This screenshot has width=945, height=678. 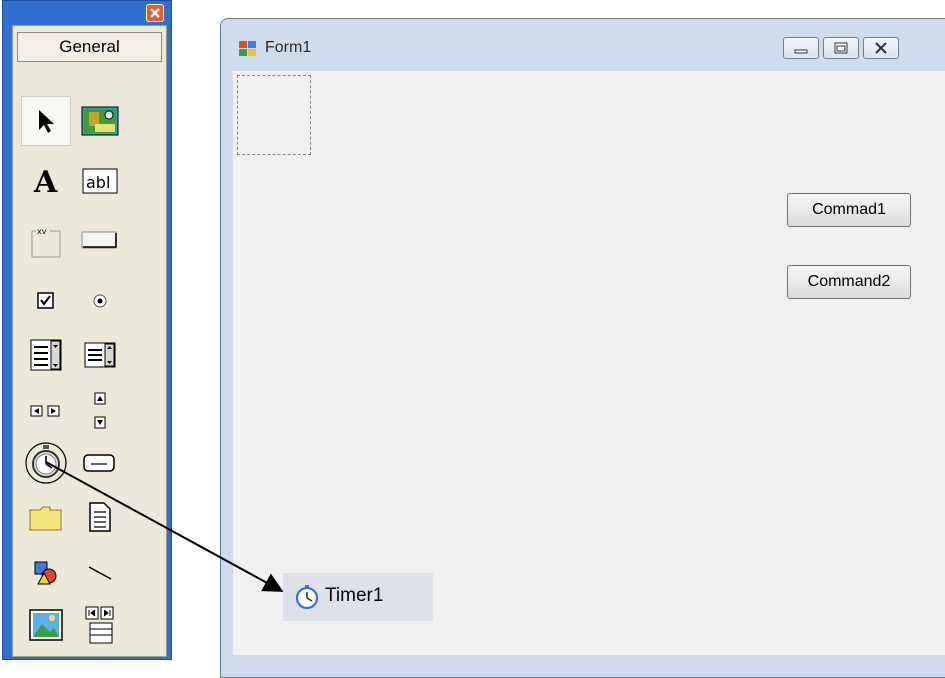 I want to click on timer-tool, so click(x=46, y=463).